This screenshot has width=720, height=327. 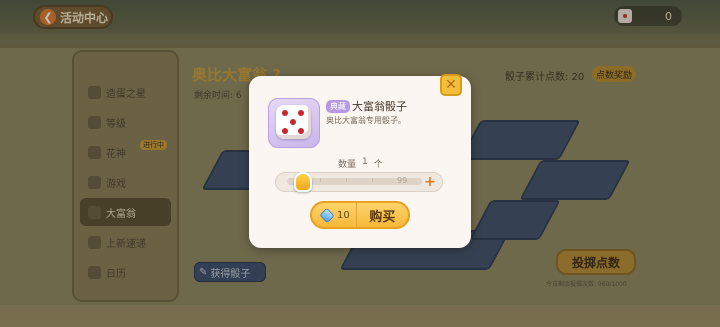 I want to click on gem-icon, so click(x=327, y=215).